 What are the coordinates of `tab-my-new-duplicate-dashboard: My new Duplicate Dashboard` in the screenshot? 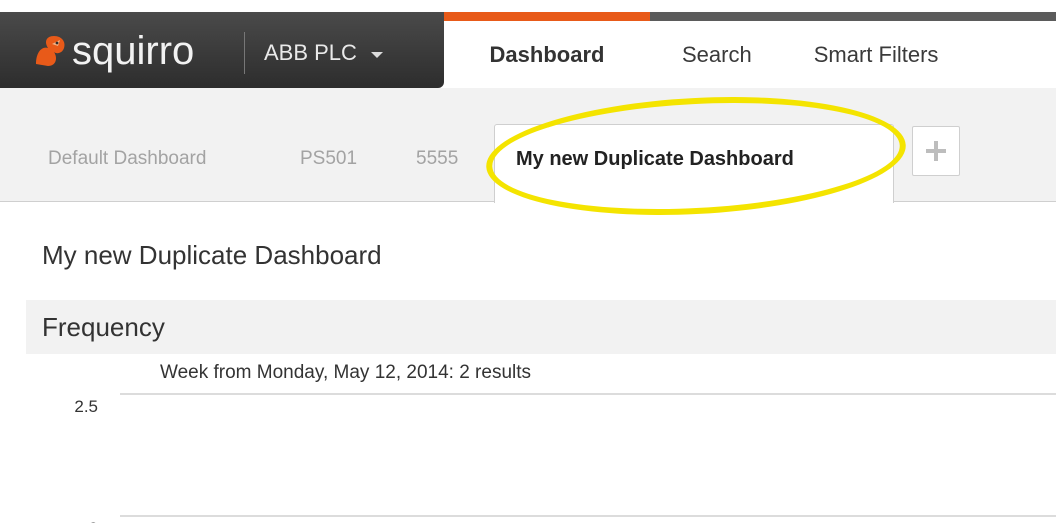 It's located at (655, 159).